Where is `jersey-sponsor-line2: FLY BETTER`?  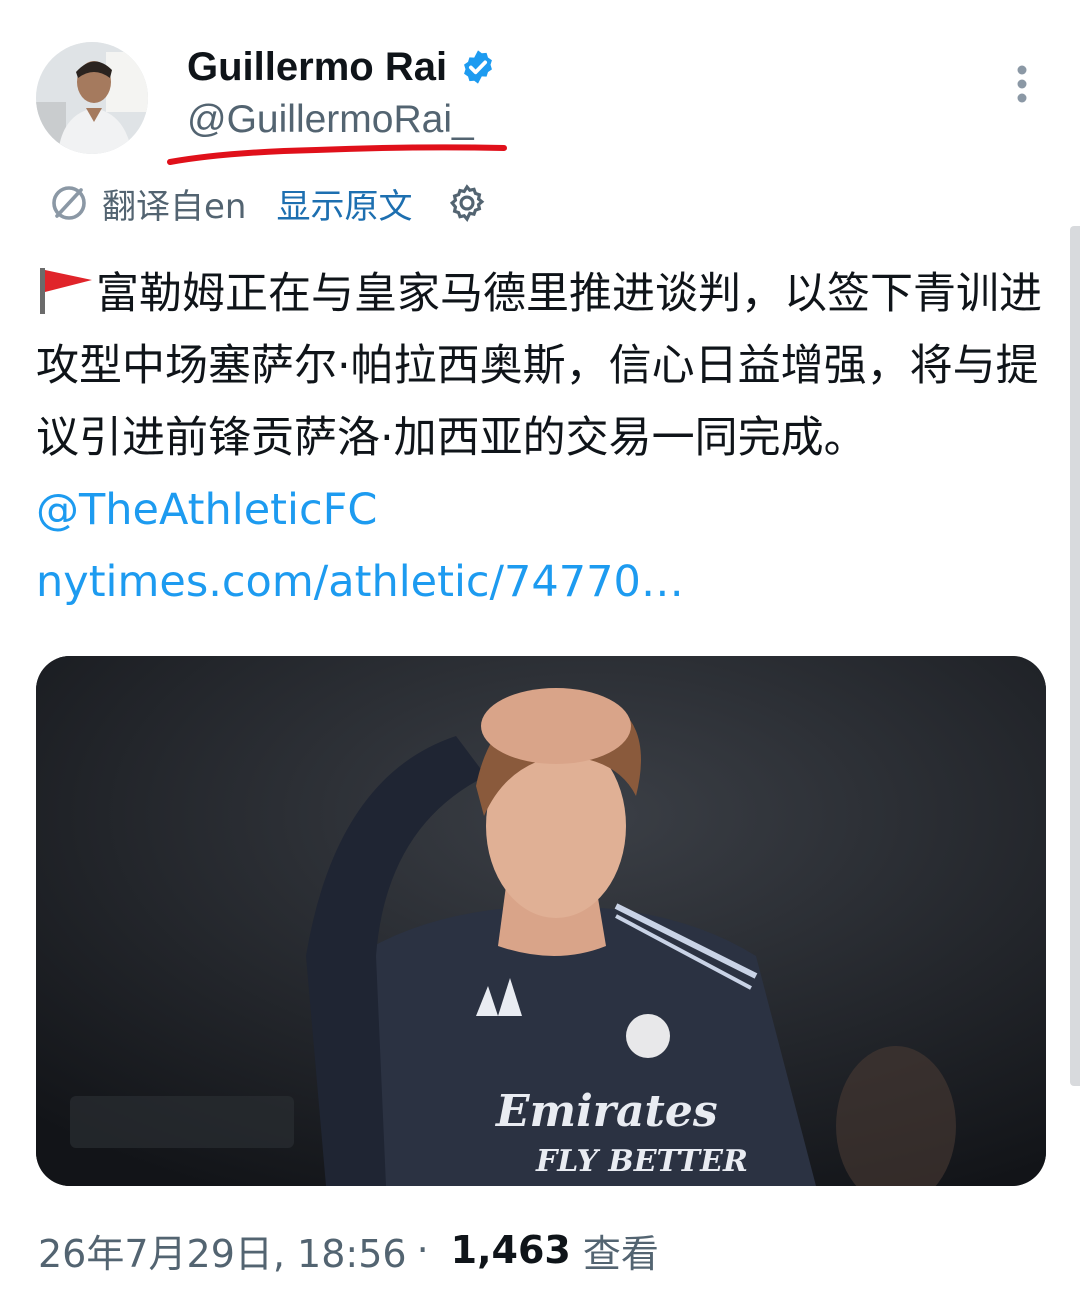
jersey-sponsor-line2: FLY BETTER is located at coordinates (641, 1161).